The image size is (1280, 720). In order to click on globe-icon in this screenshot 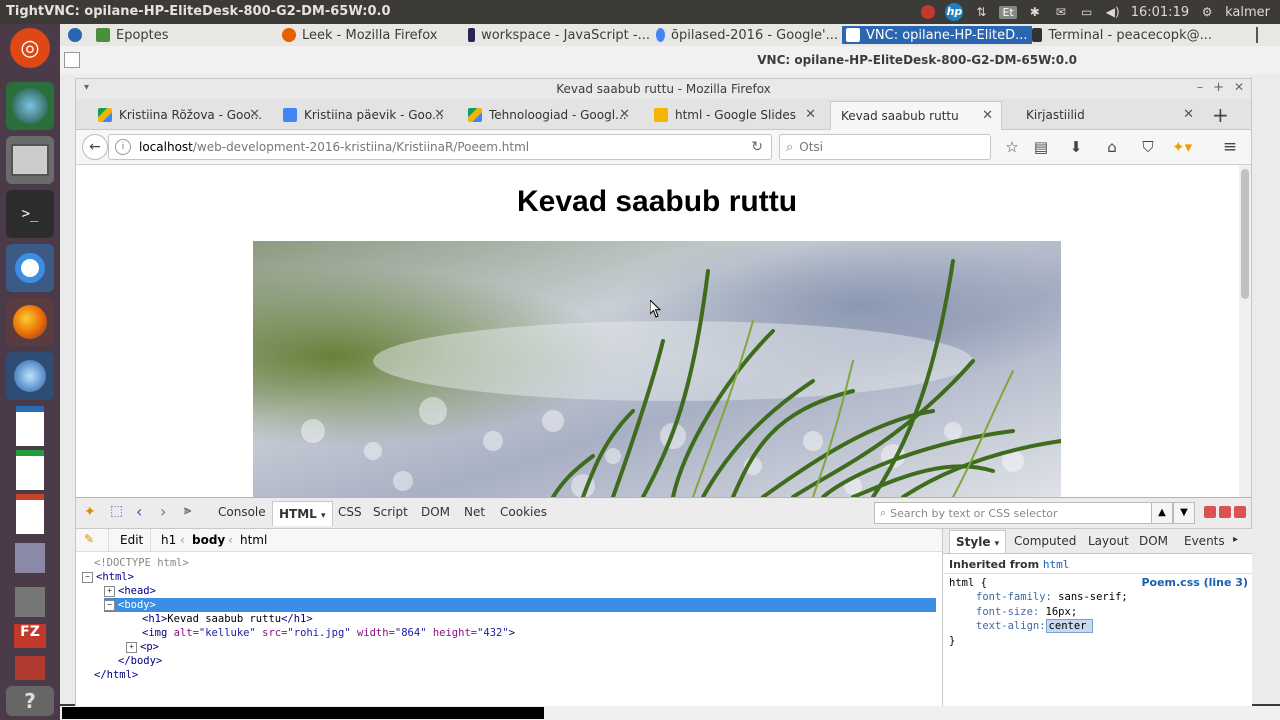, I will do `click(30, 106)`.